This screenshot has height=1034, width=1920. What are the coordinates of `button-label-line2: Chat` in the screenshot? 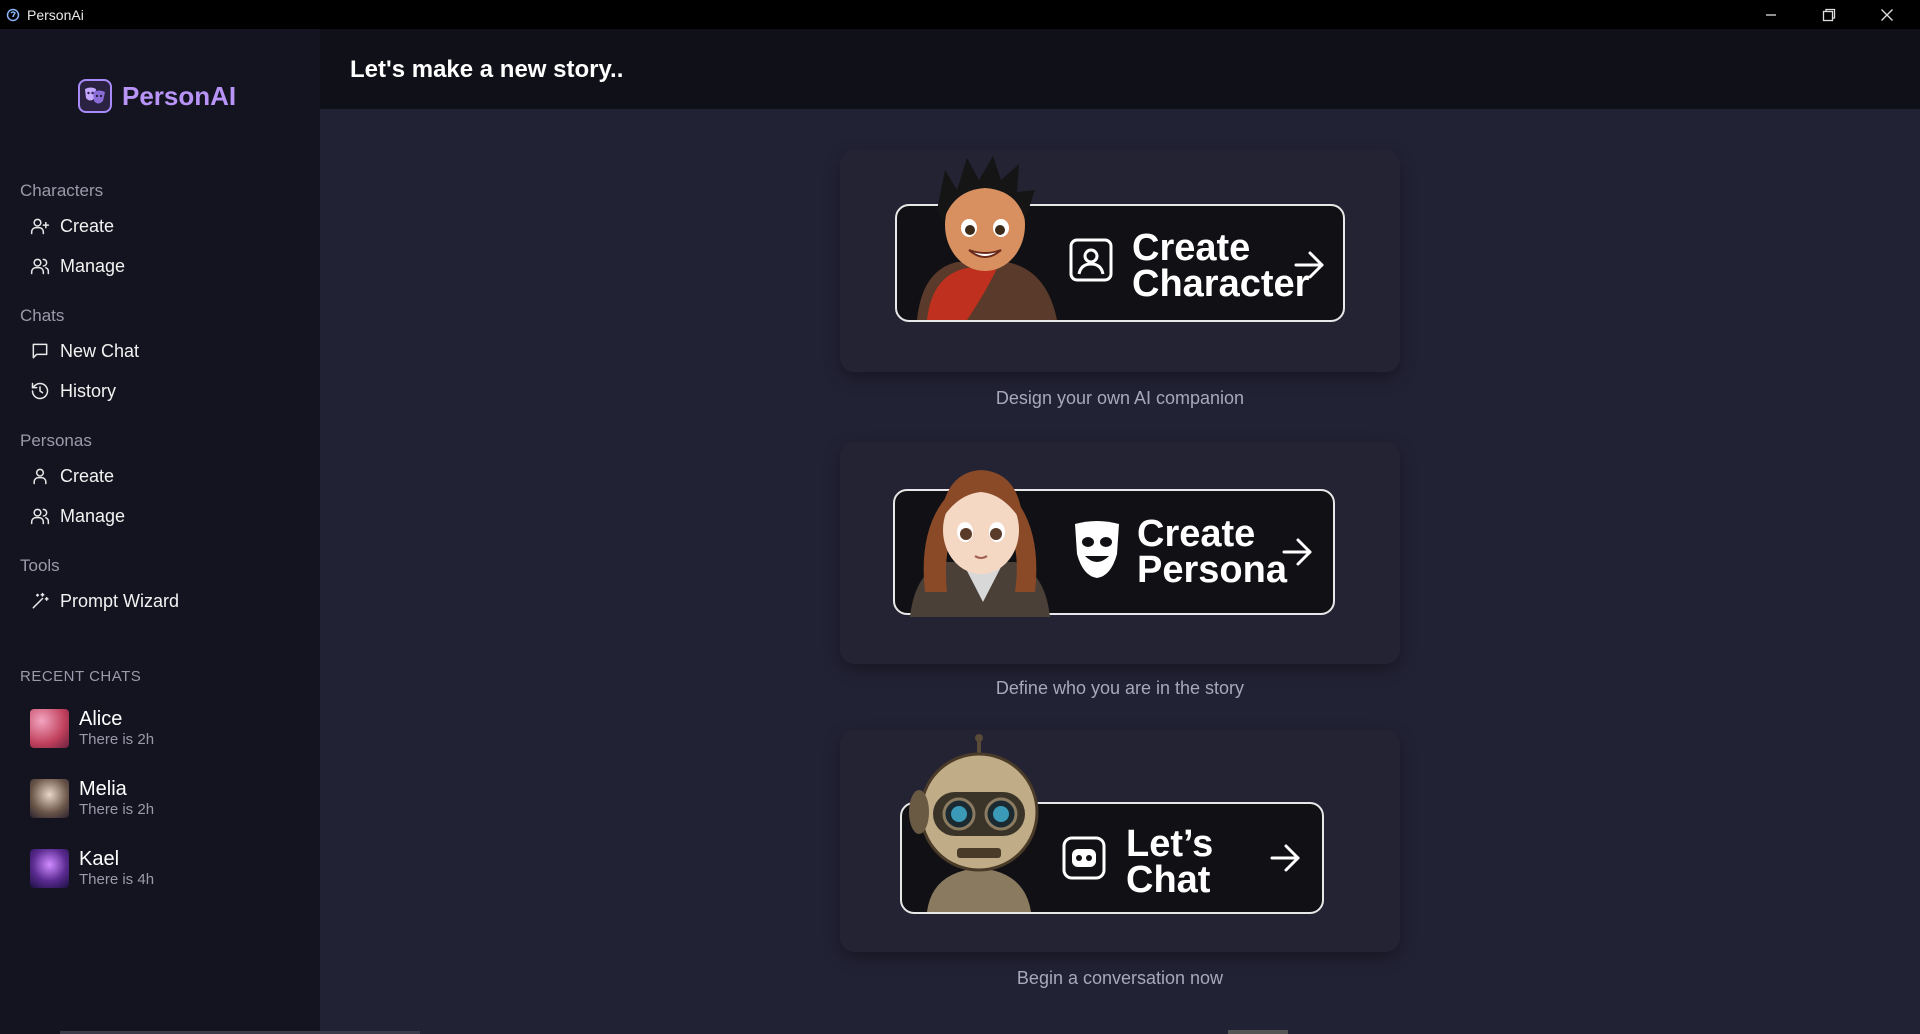 It's located at (1168, 880).